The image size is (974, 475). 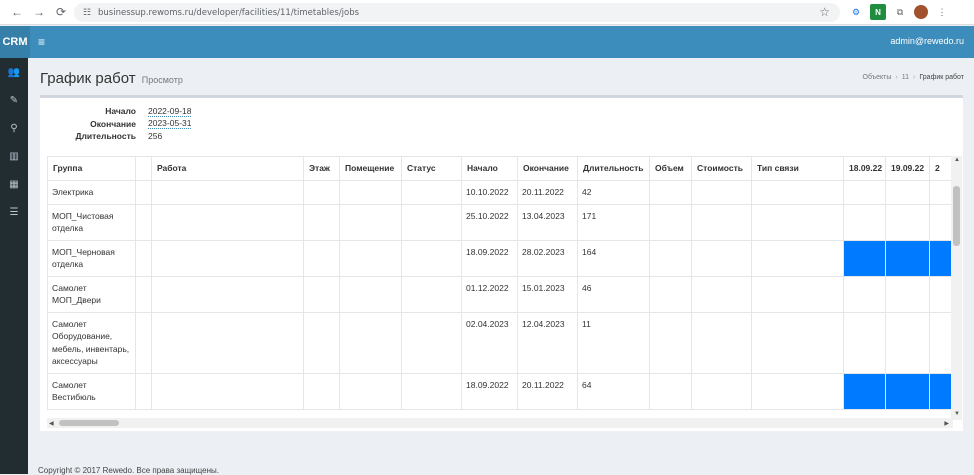 What do you see at coordinates (921, 12) in the screenshot?
I see `profile-avatar` at bounding box center [921, 12].